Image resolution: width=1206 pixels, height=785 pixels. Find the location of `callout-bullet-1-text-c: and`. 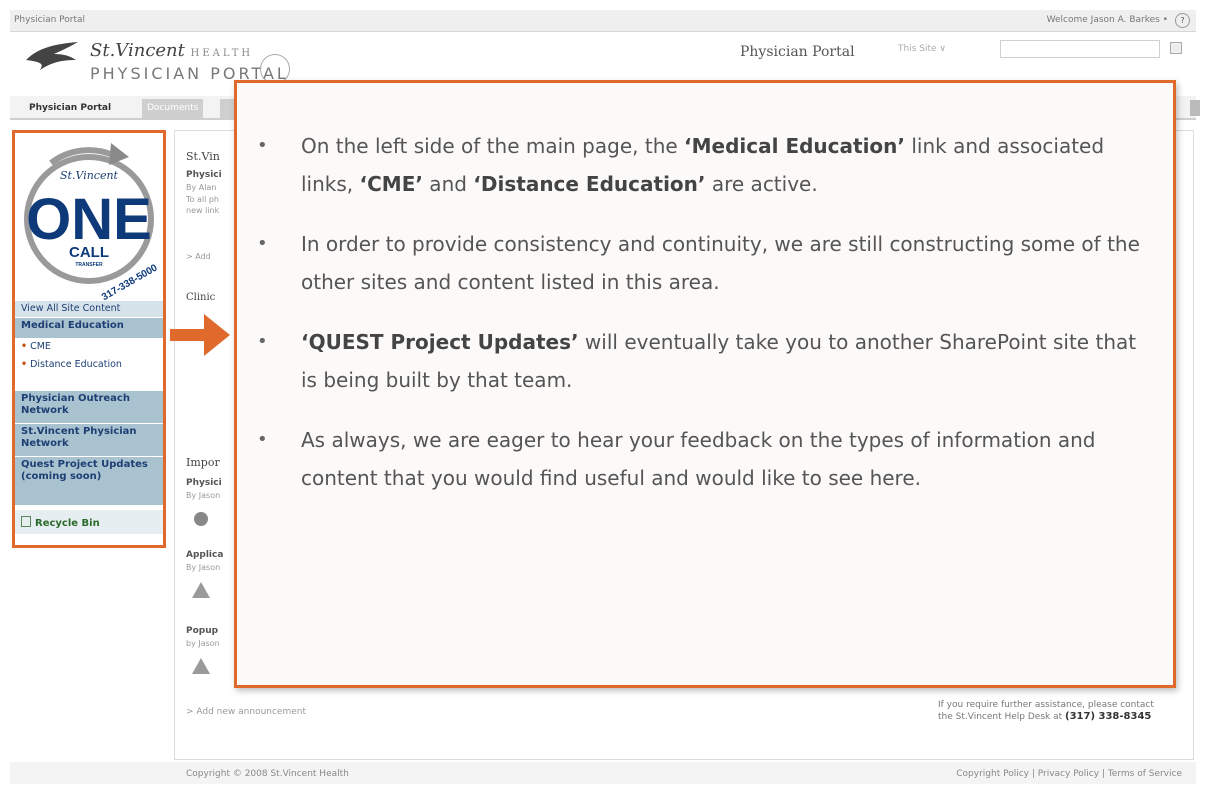

callout-bullet-1-text-c: and is located at coordinates (448, 184).